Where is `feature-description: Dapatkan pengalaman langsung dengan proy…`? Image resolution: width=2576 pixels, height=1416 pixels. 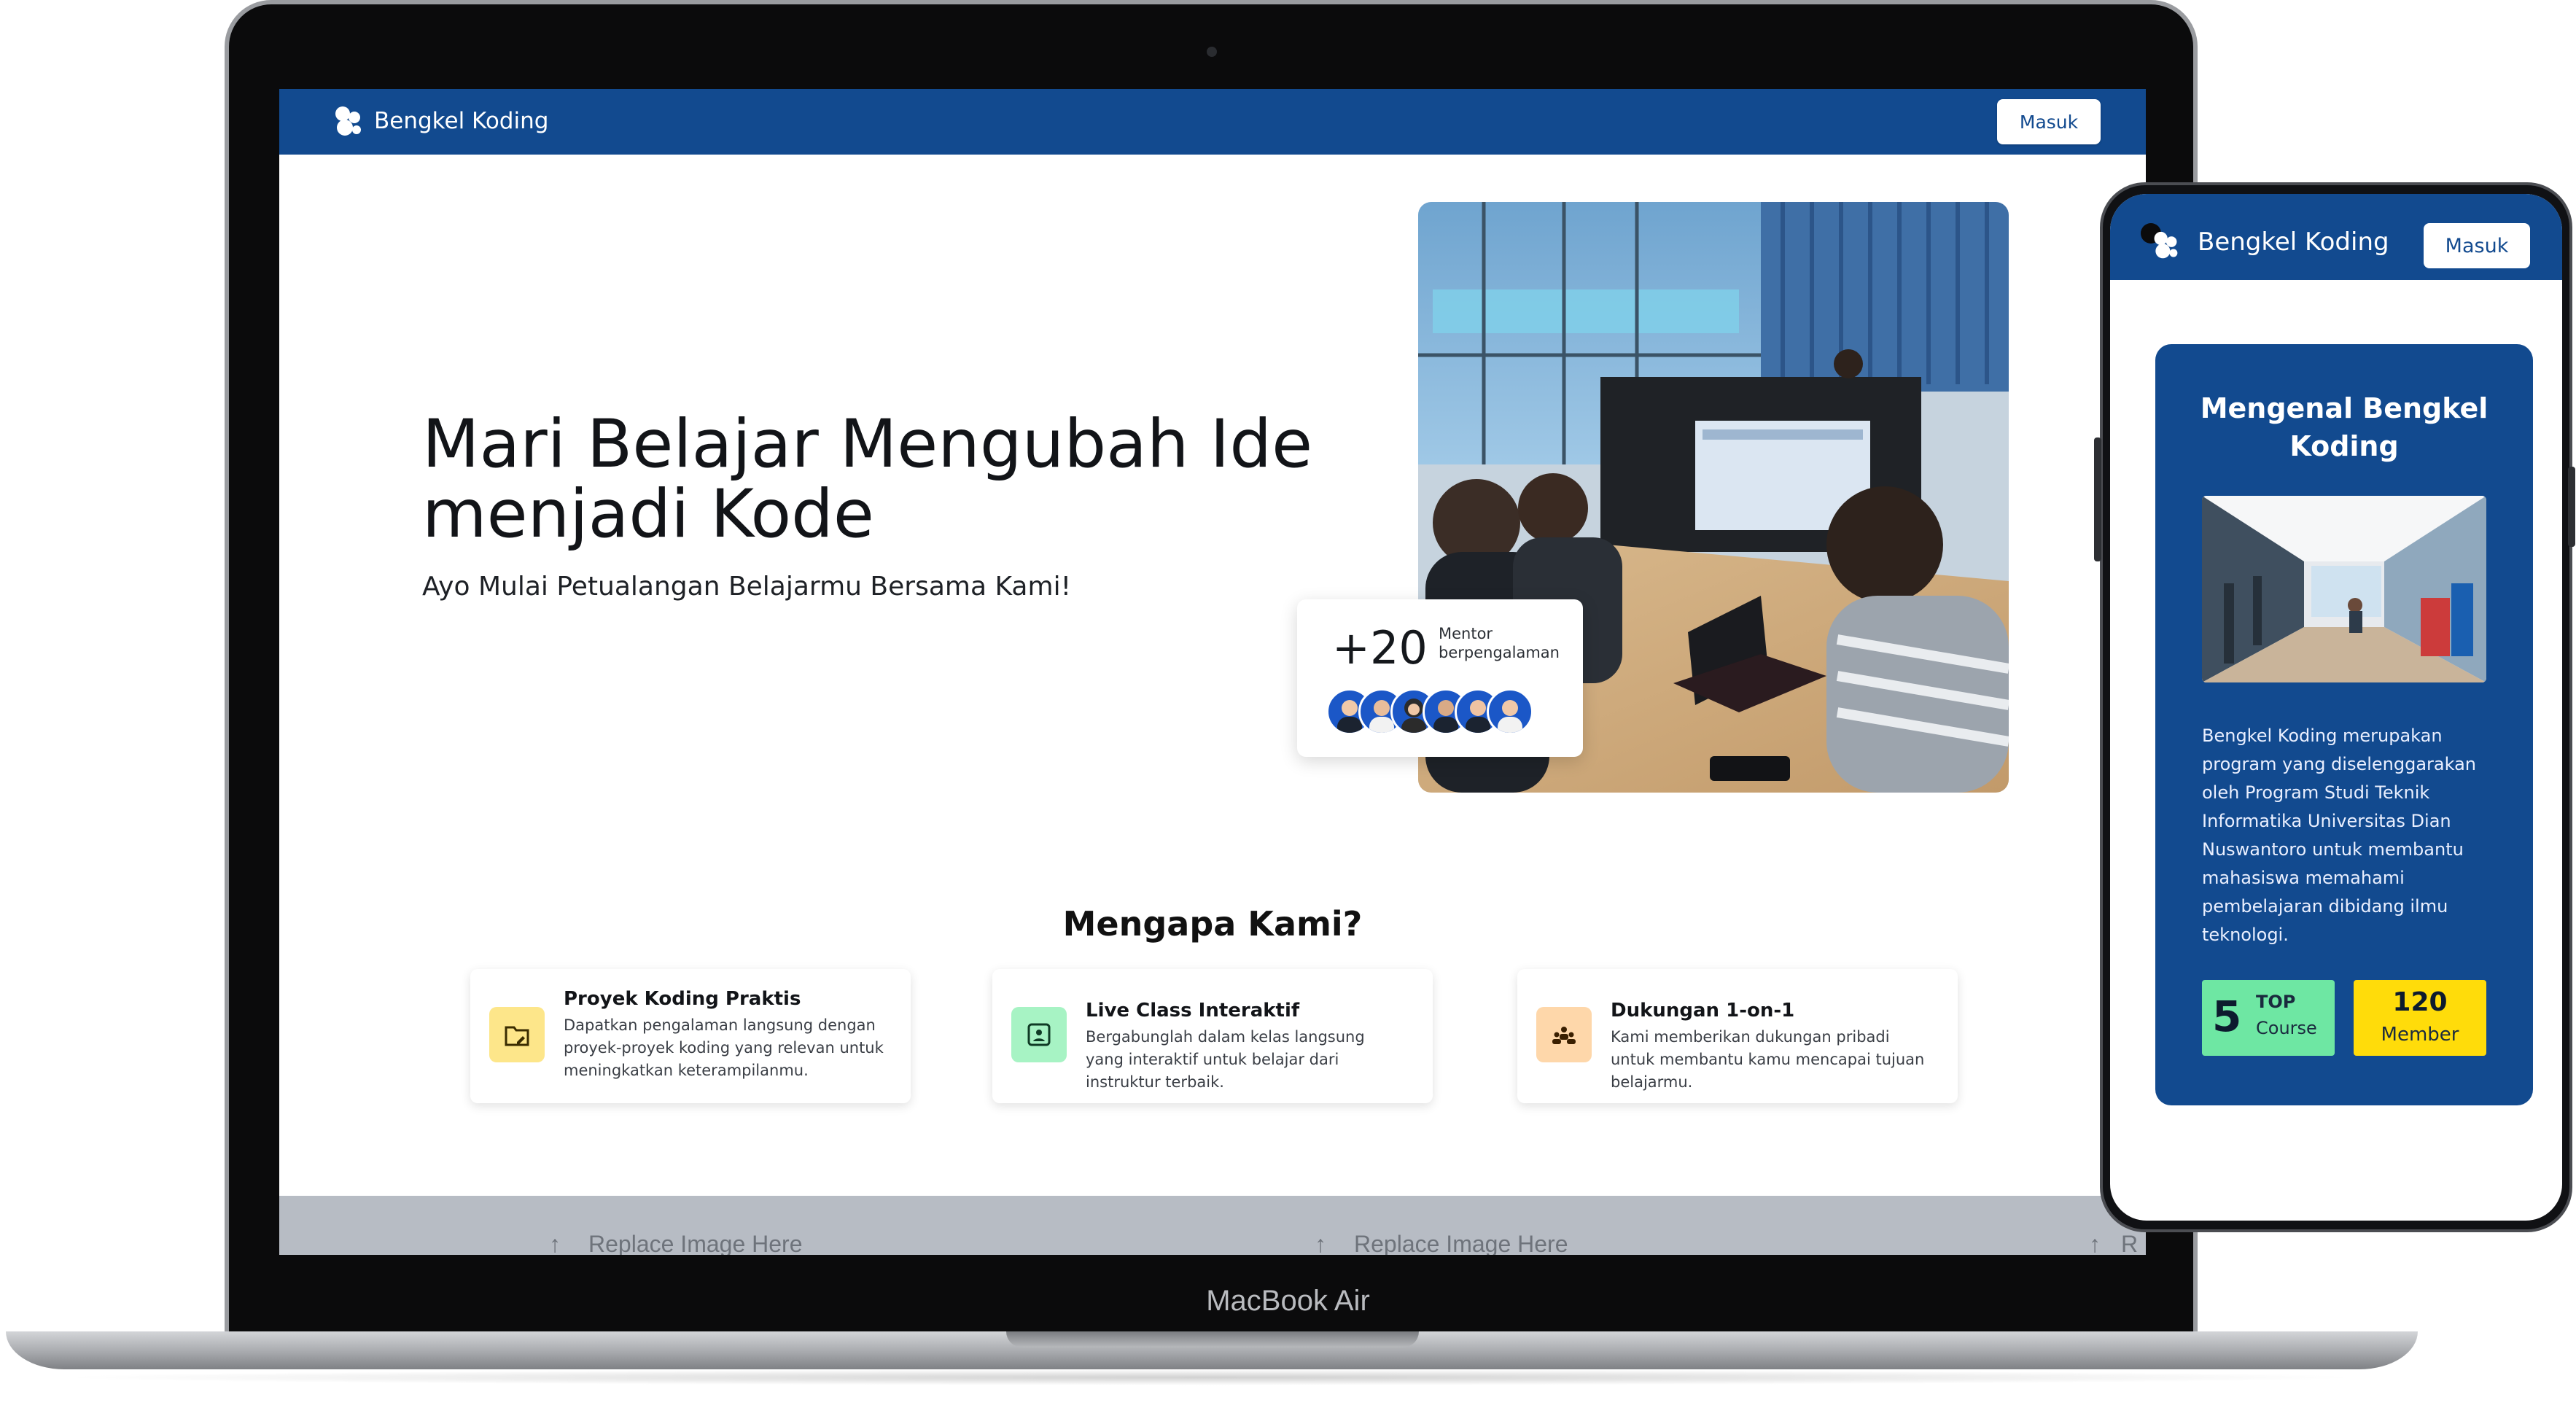 feature-description: Dapatkan pengalaman langsung dengan proy… is located at coordinates (724, 1047).